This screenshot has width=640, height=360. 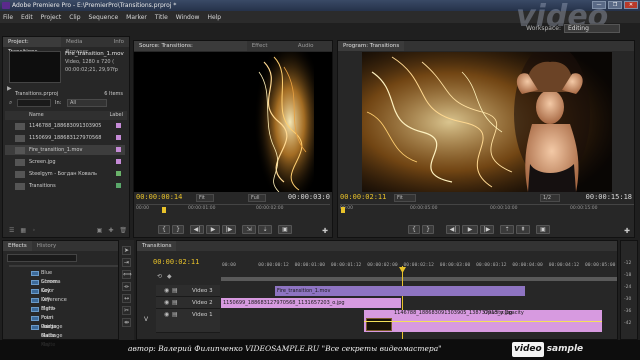 I want to click on tab-program: Program: Transitions, so click(x=371, y=46).